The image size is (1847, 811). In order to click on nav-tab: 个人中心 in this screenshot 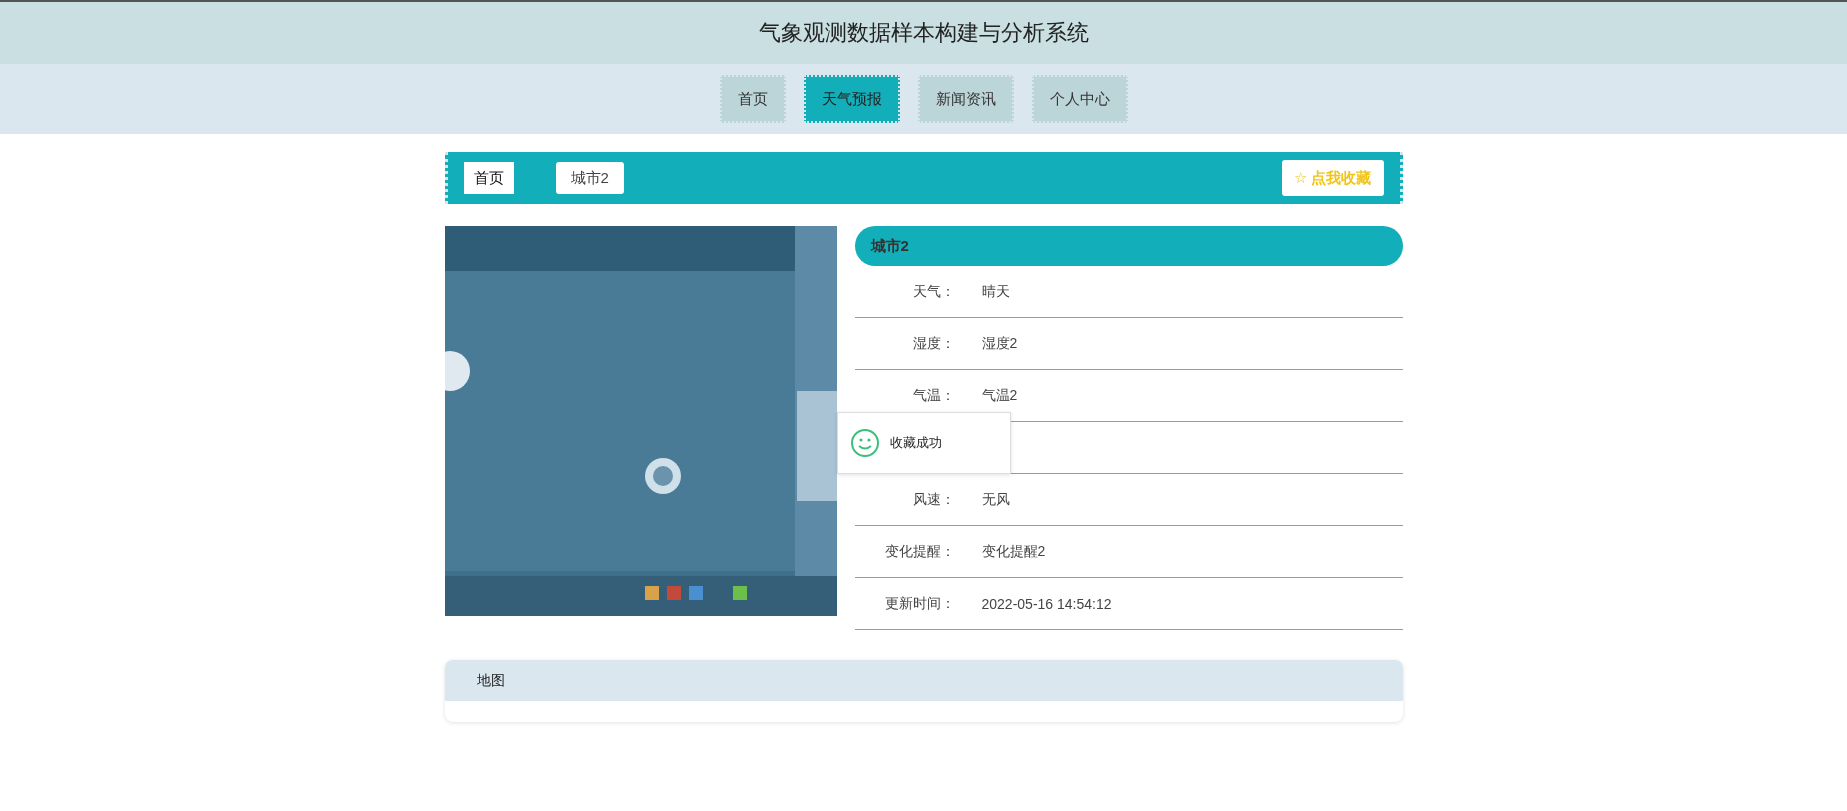, I will do `click(1079, 99)`.